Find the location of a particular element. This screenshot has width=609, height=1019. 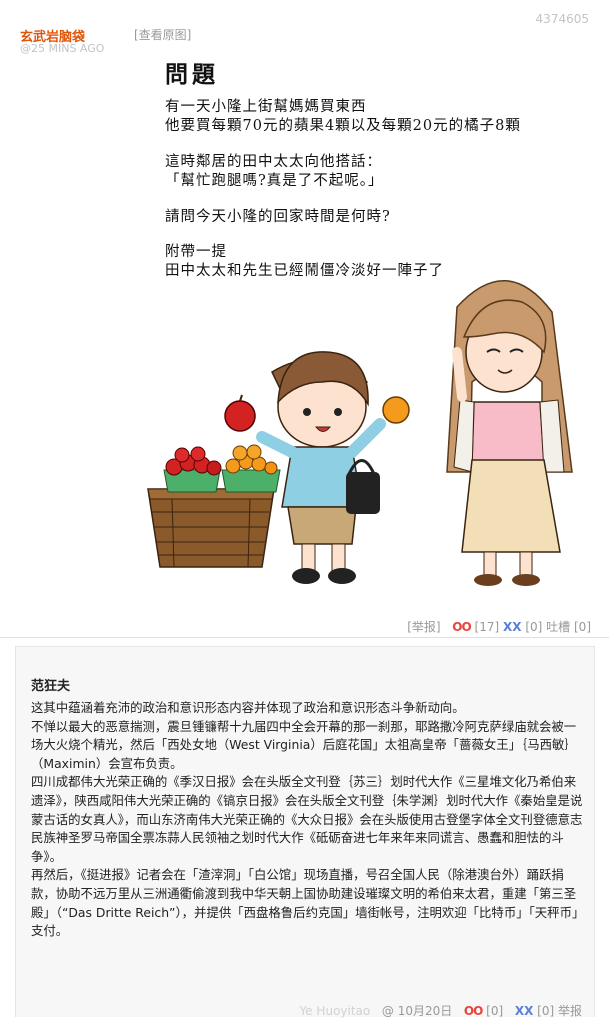

post-time: @25 MINS AGO is located at coordinates (62, 48).